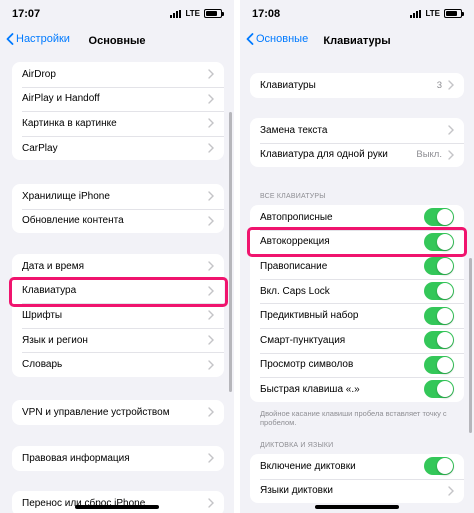  Describe the element at coordinates (357, 466) in the screenshot. I see `settings-row-enable-dictation: Включение диктовки` at that location.